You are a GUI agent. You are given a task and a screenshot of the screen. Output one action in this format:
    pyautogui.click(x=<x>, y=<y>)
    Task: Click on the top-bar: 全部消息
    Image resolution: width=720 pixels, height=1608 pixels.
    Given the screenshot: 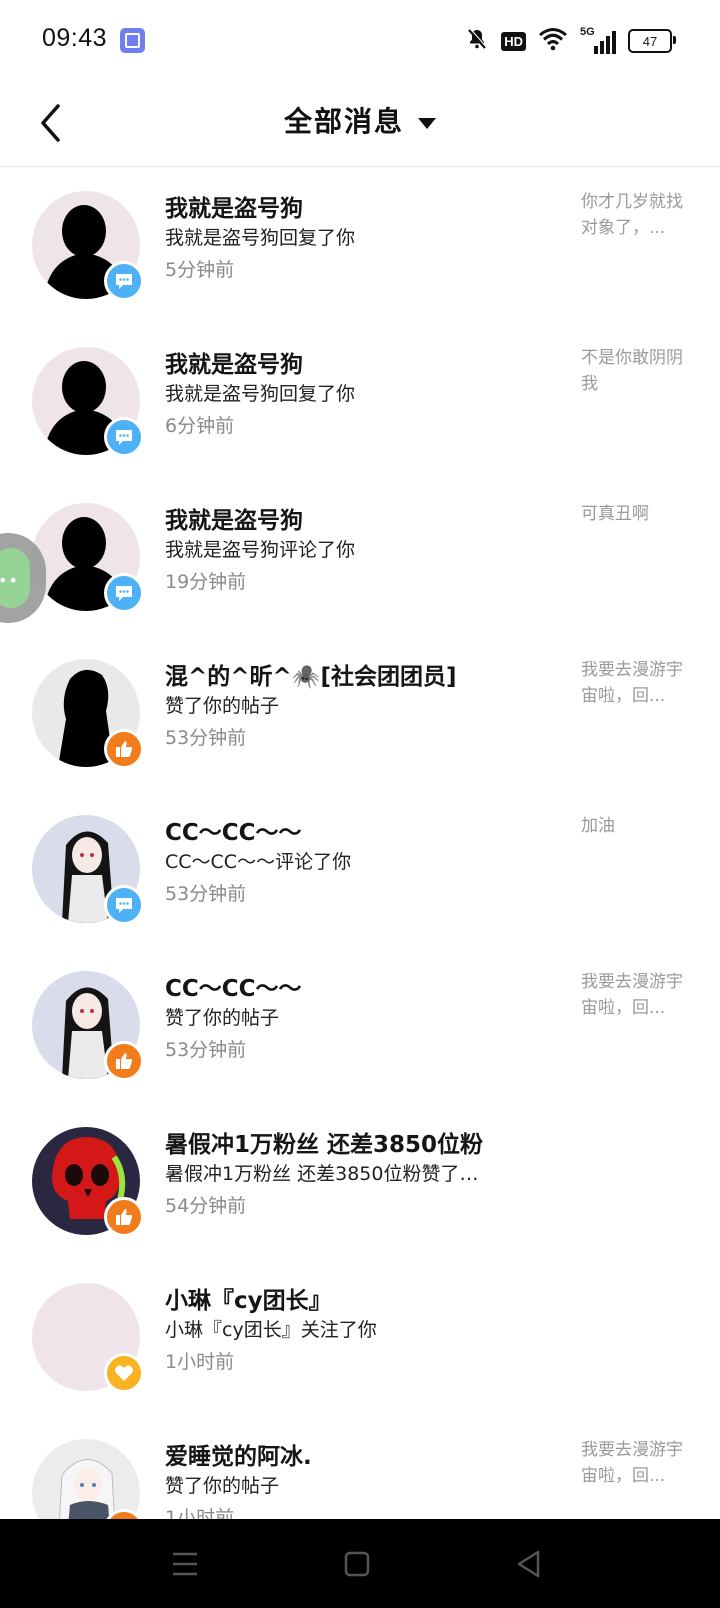 What is the action you would take?
    pyautogui.click(x=360, y=124)
    